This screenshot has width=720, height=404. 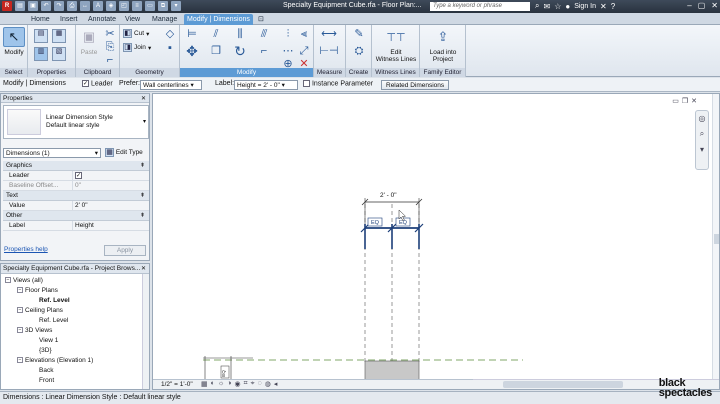 What do you see at coordinates (261, 19) in the screenshot?
I see `ribbon-minimize-icon: ⊡` at bounding box center [261, 19].